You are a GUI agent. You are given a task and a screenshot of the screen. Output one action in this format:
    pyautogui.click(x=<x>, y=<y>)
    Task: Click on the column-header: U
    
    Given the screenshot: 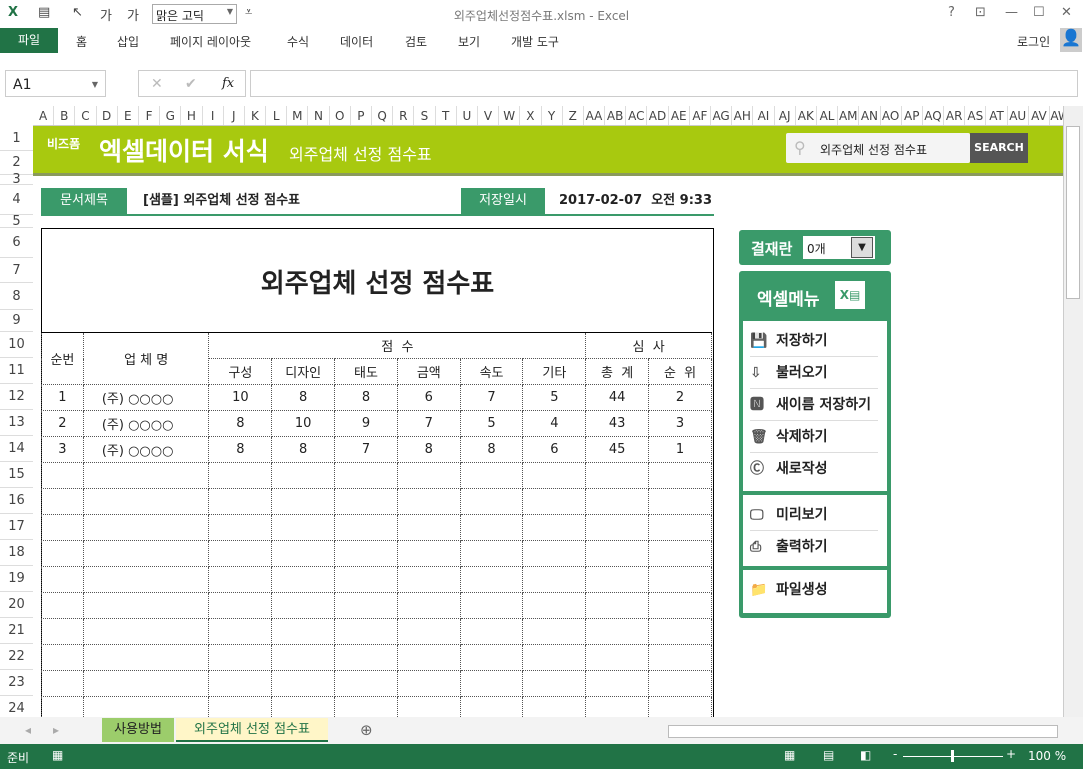 What is the action you would take?
    pyautogui.click(x=467, y=115)
    